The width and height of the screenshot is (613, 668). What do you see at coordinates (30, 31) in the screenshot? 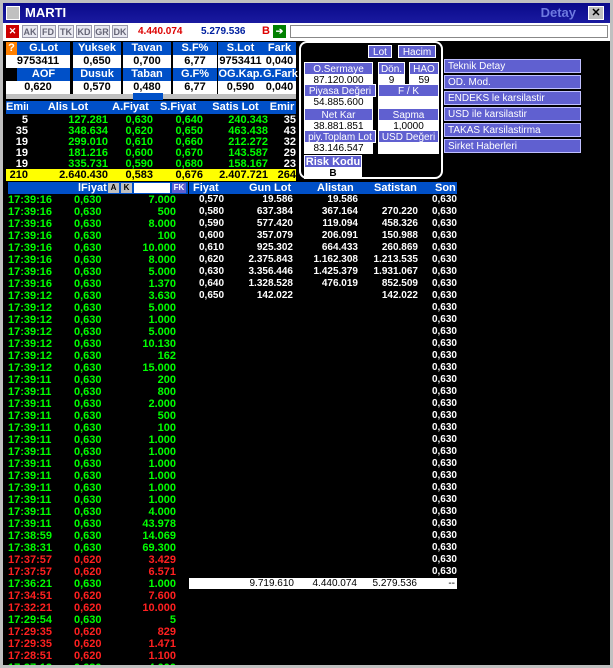
I see `toolbar-tab-ak: AK` at bounding box center [30, 31].